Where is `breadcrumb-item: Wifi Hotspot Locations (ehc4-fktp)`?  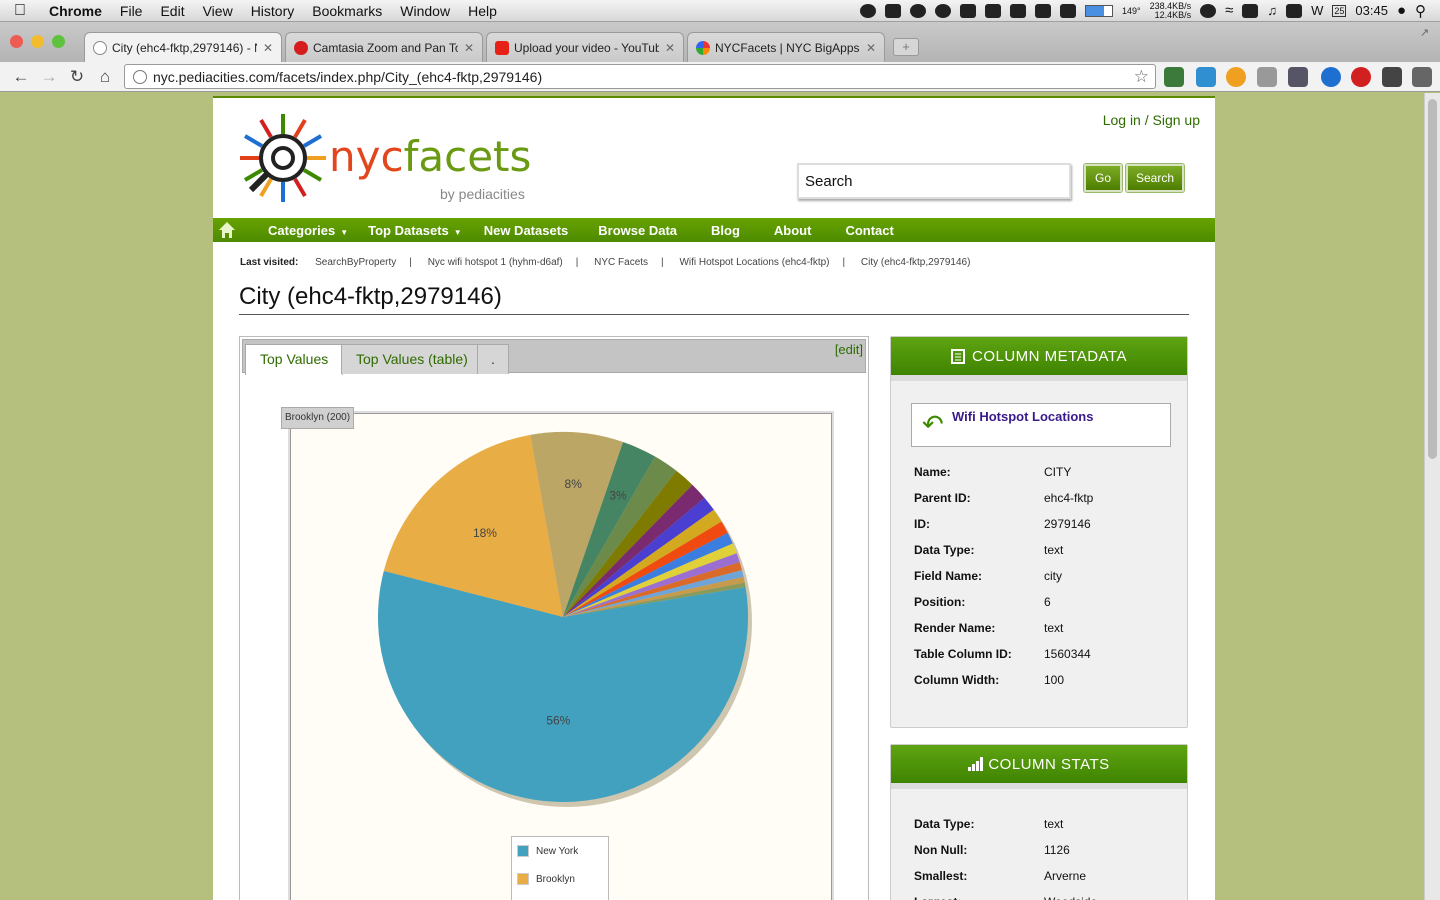
breadcrumb-item: Wifi Hotspot Locations (ehc4-fktp) is located at coordinates (754, 262).